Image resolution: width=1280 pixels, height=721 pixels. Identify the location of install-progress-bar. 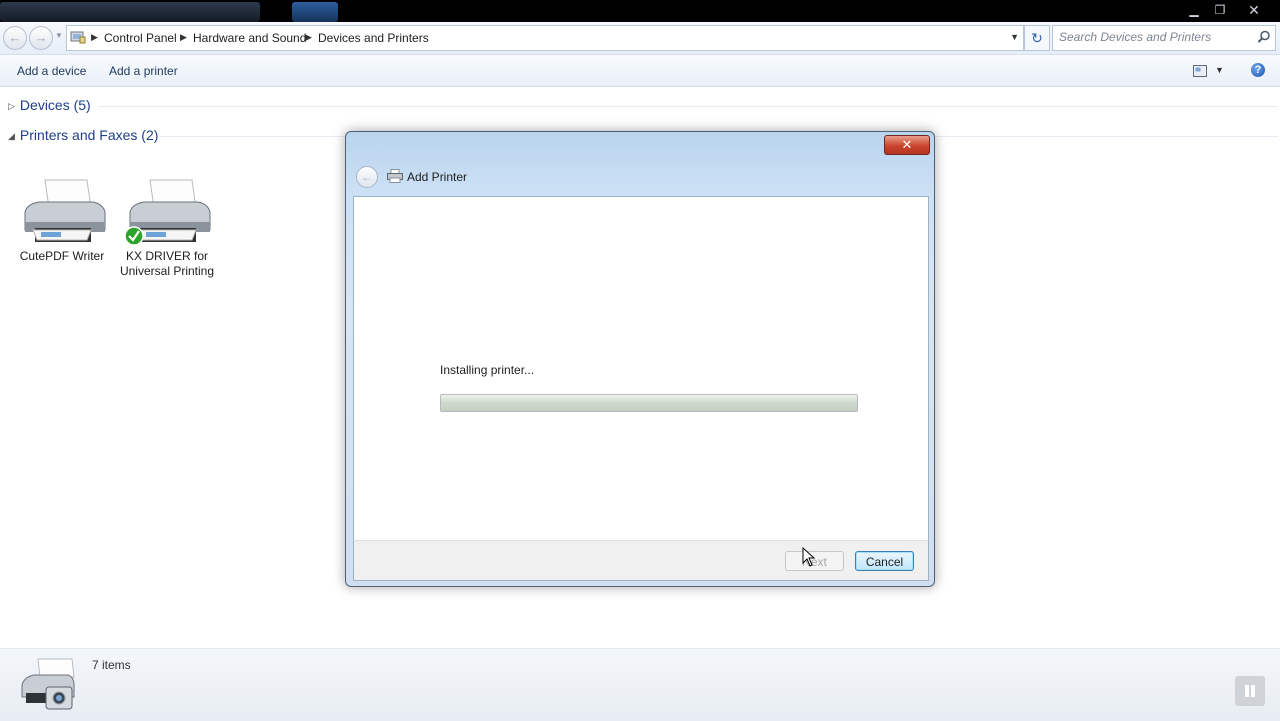
(649, 403).